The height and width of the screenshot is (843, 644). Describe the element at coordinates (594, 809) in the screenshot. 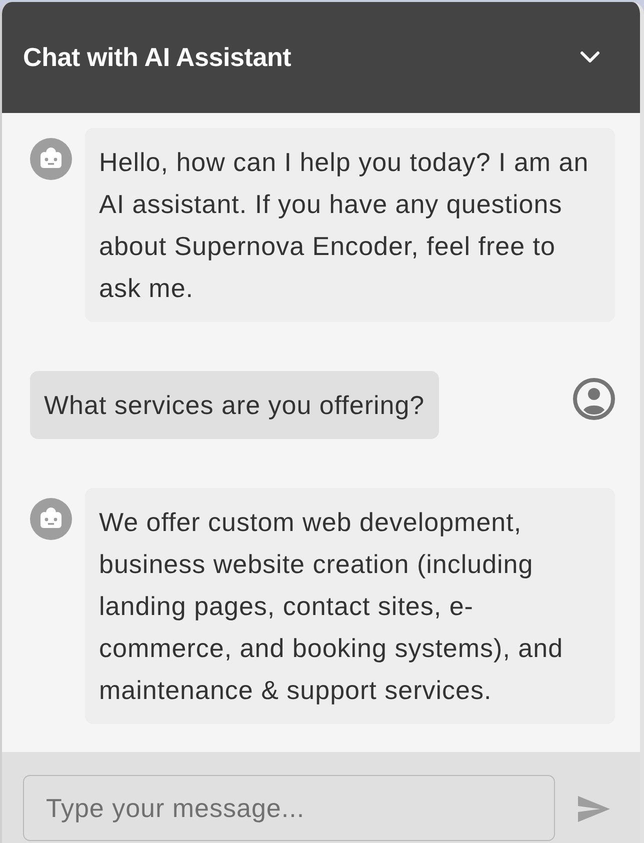

I see `send-icon` at that location.